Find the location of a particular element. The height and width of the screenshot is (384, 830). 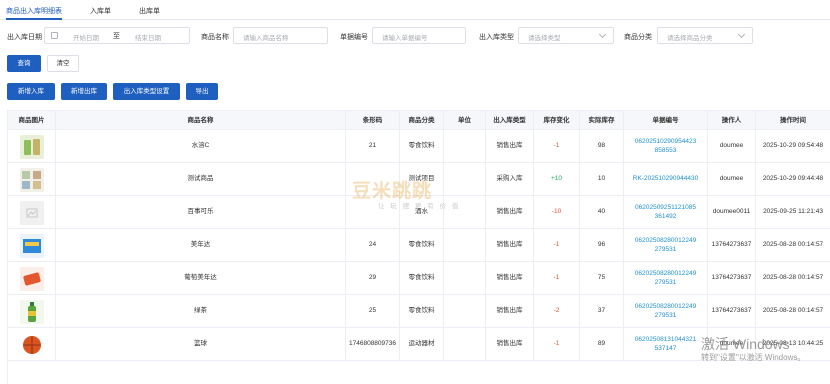

document-no-label: 单据编号 is located at coordinates (354, 37).